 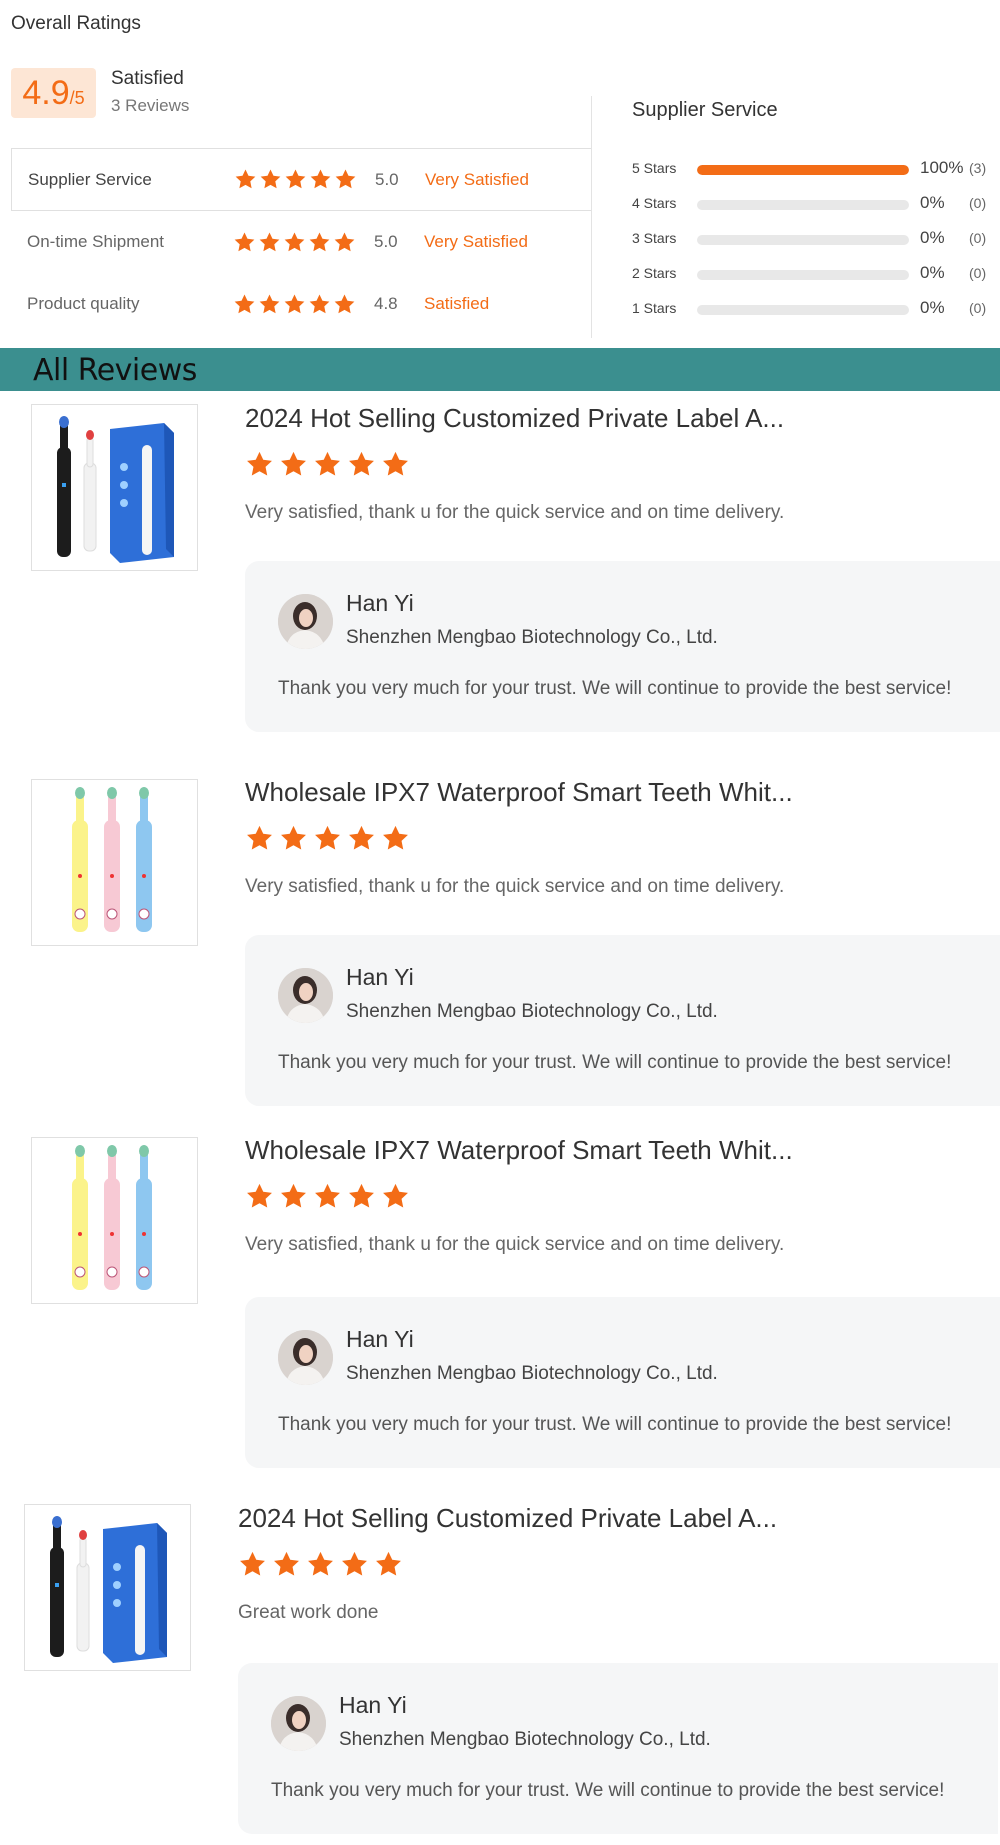 What do you see at coordinates (457, 303) in the screenshot?
I see `category-desc: Satisfied` at bounding box center [457, 303].